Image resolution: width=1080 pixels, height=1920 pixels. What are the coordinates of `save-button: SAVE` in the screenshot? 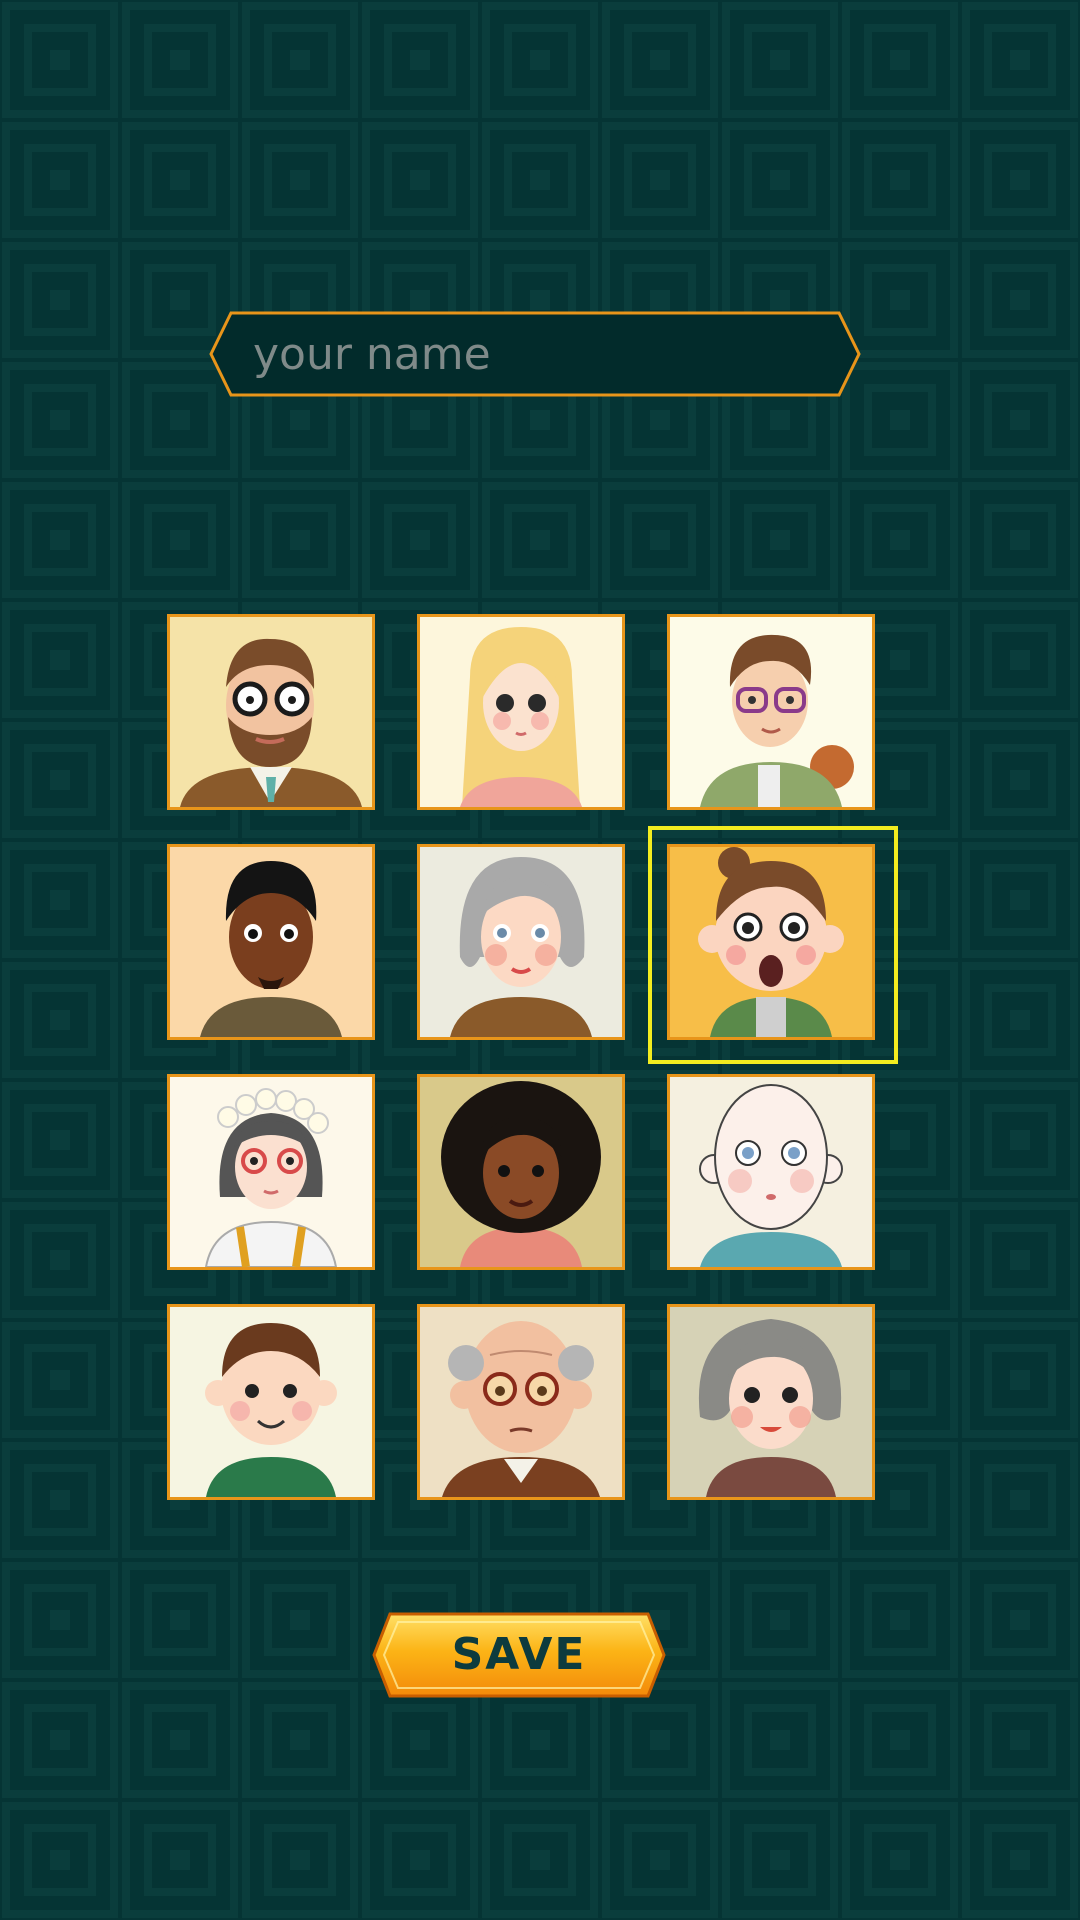 It's located at (519, 1655).